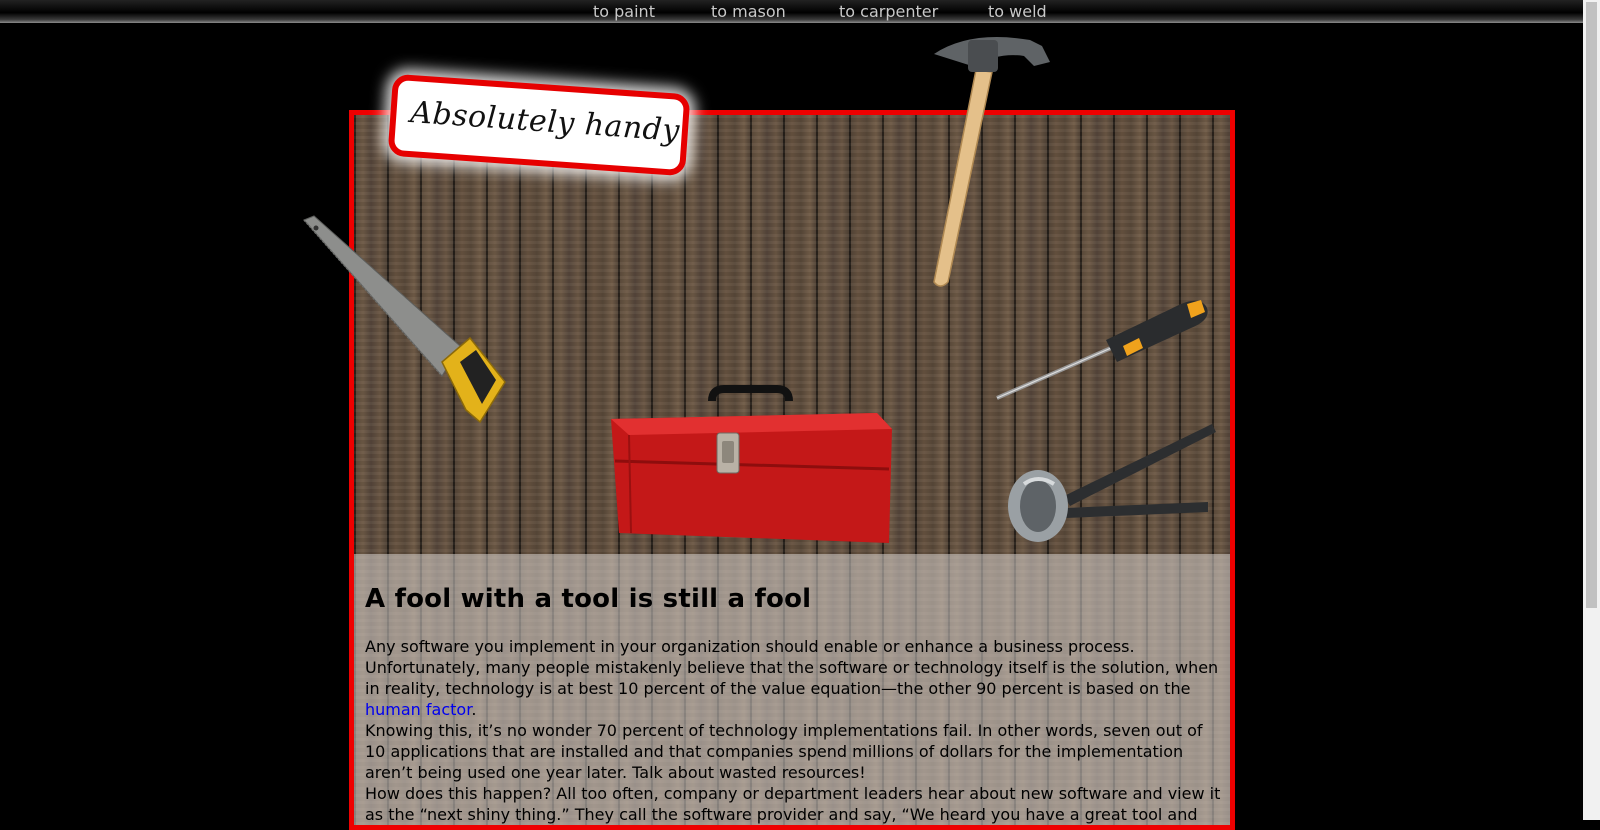 The height and width of the screenshot is (830, 1600). I want to click on human-factor-link: human factor, so click(418, 709).